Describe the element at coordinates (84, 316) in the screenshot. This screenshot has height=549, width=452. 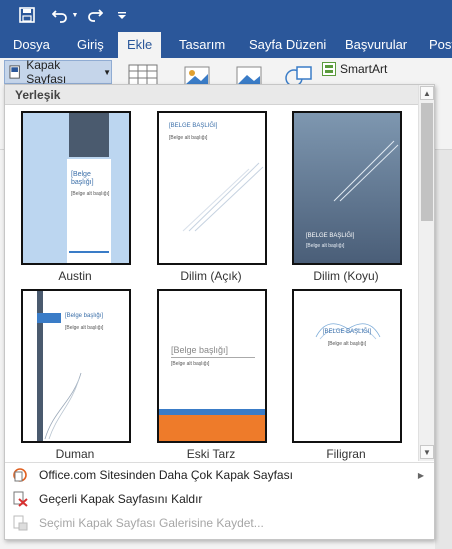
I see `duman-title: [Belge başlığı]` at that location.